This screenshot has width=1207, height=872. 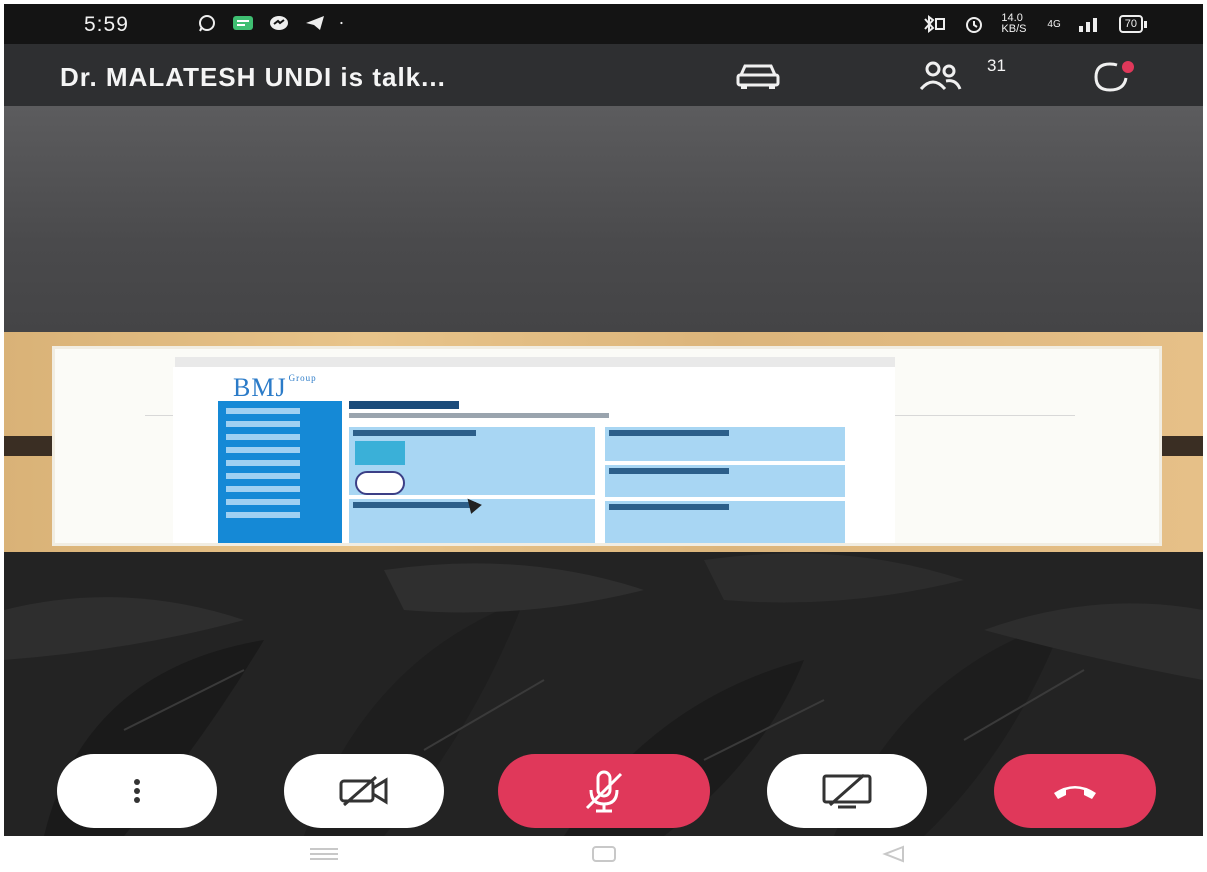 I want to click on camera-toggle-button, so click(x=364, y=791).